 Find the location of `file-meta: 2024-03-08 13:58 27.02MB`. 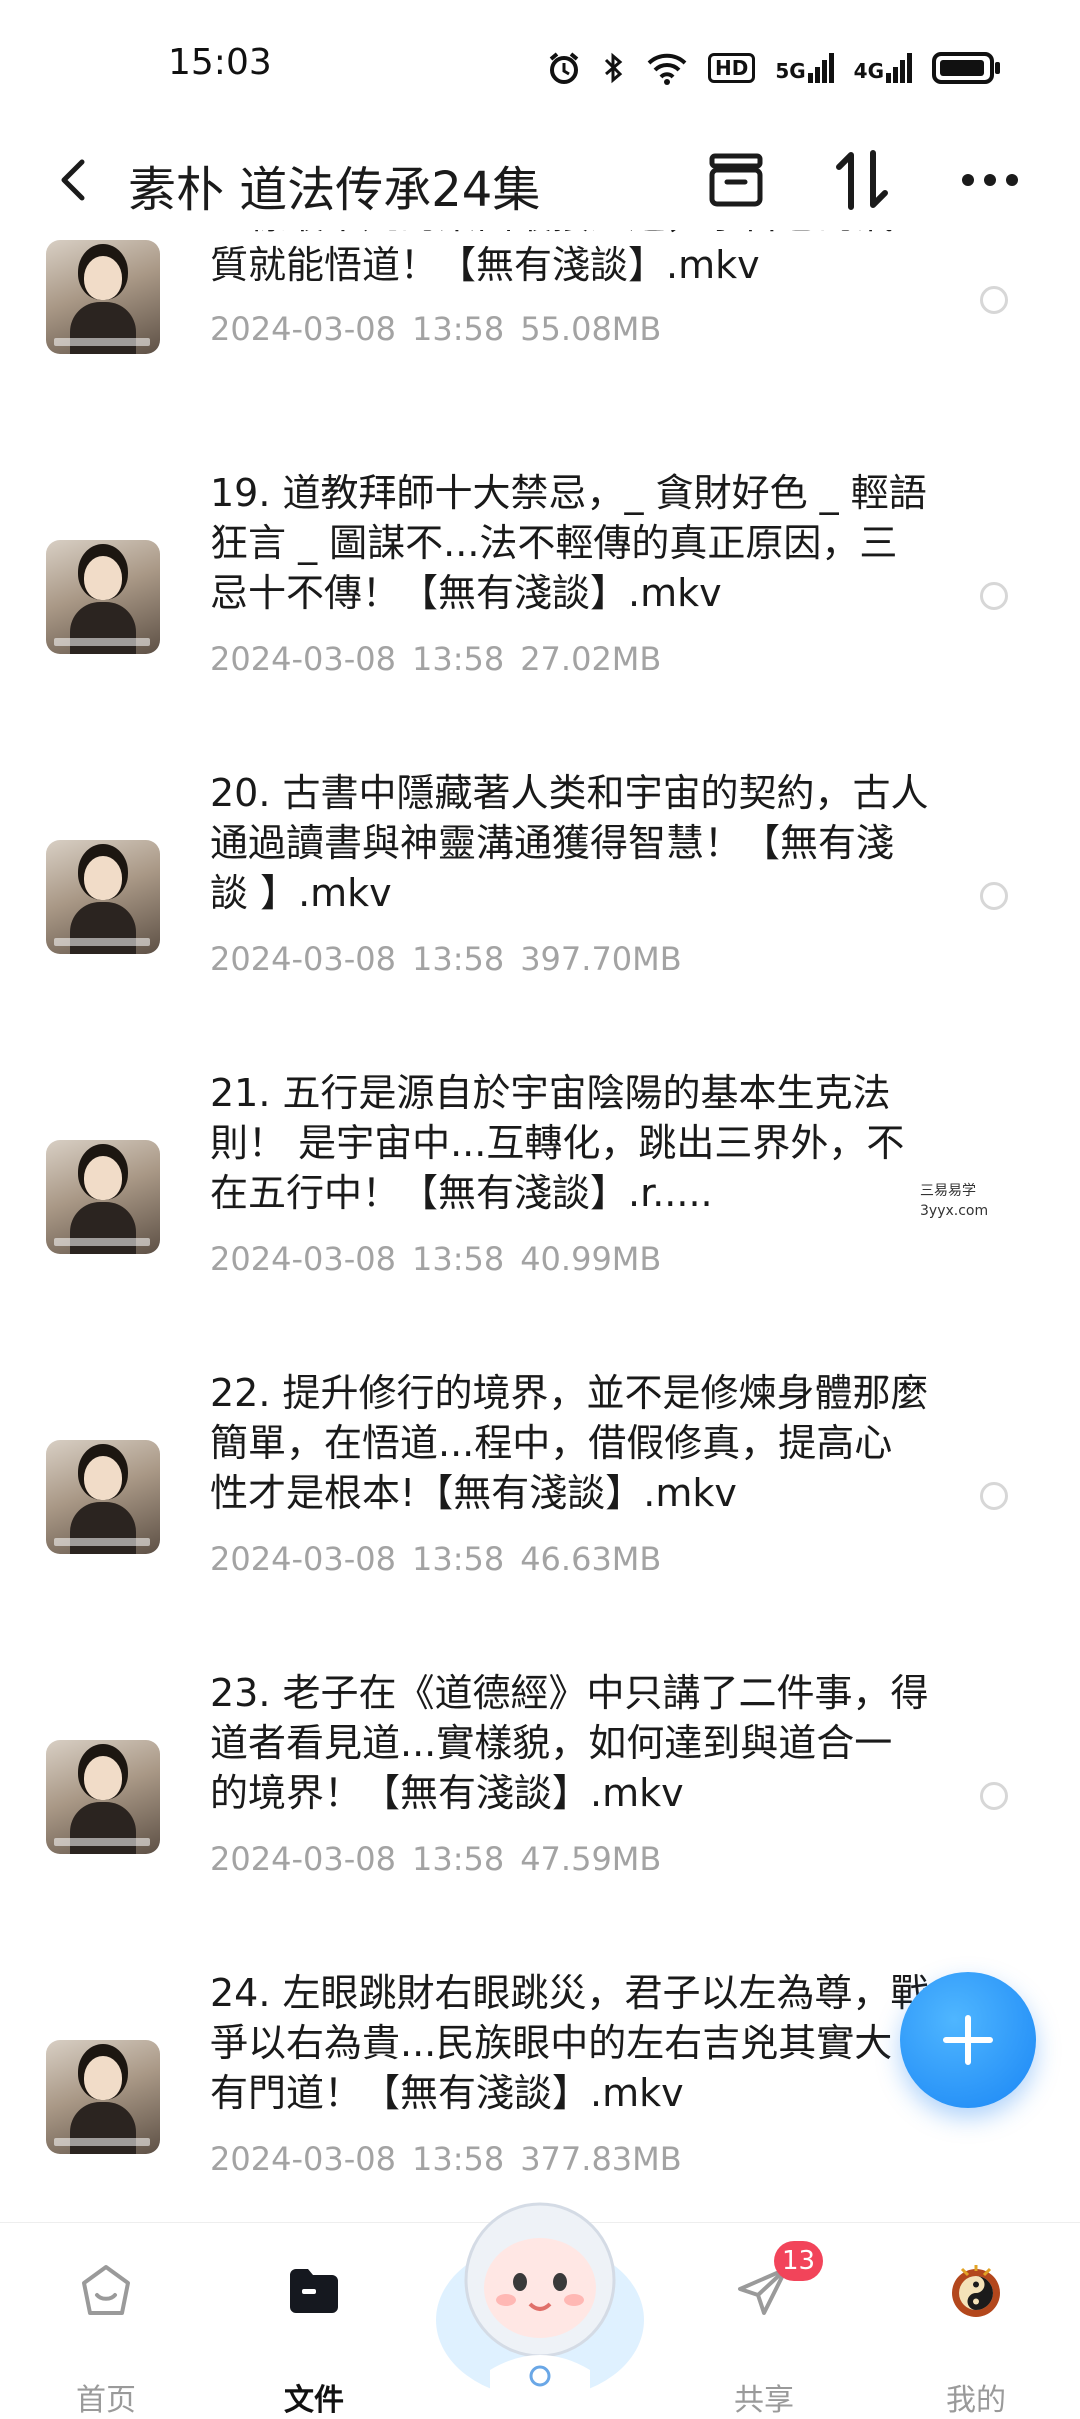

file-meta: 2024-03-08 13:58 27.02MB is located at coordinates (435, 659).